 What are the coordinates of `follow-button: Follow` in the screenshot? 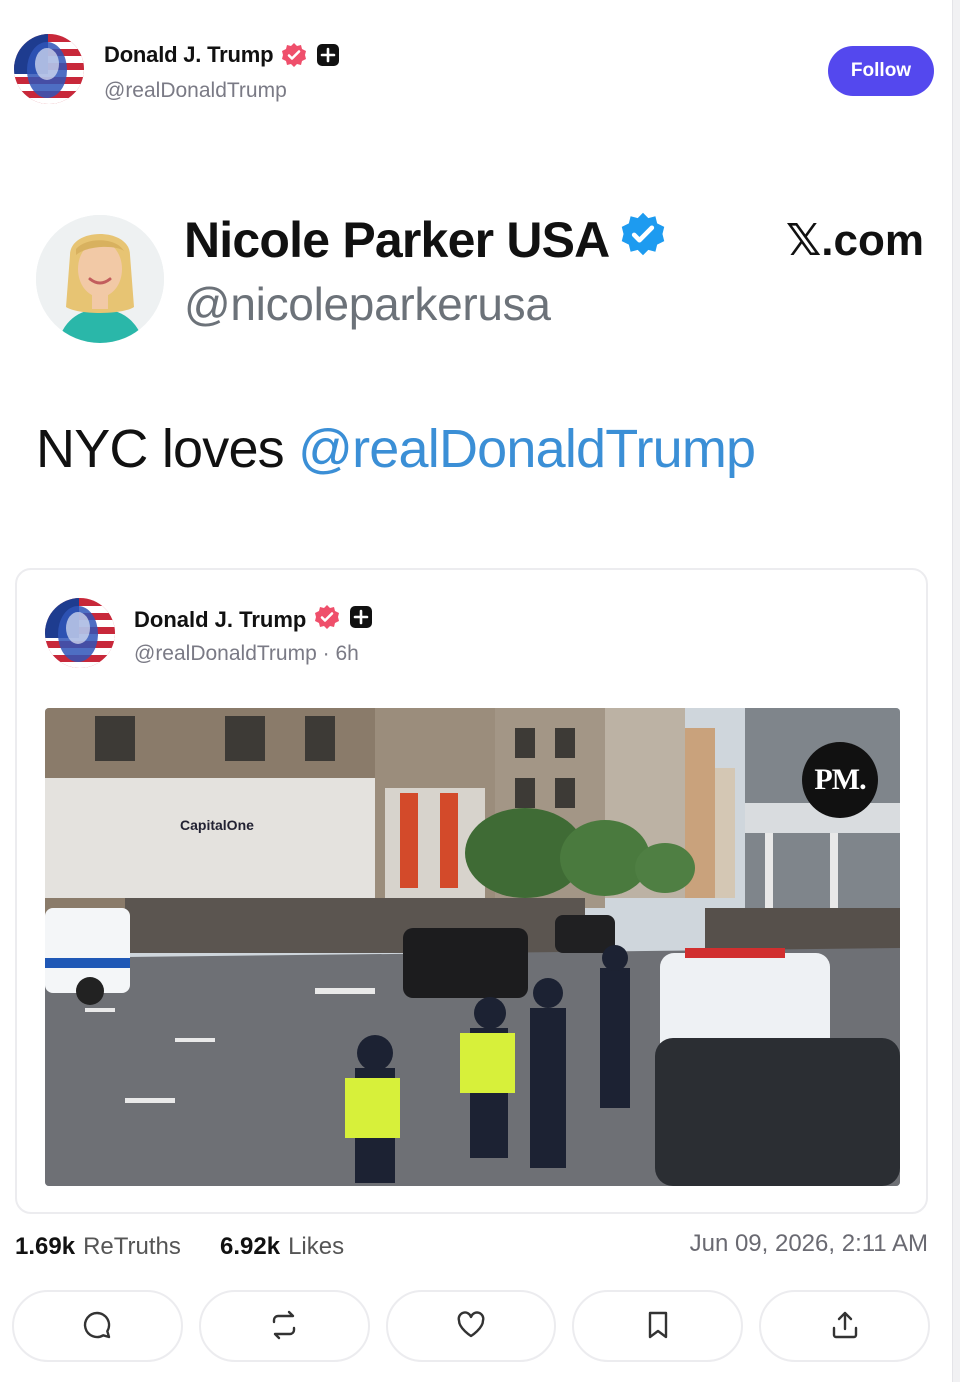 It's located at (881, 71).